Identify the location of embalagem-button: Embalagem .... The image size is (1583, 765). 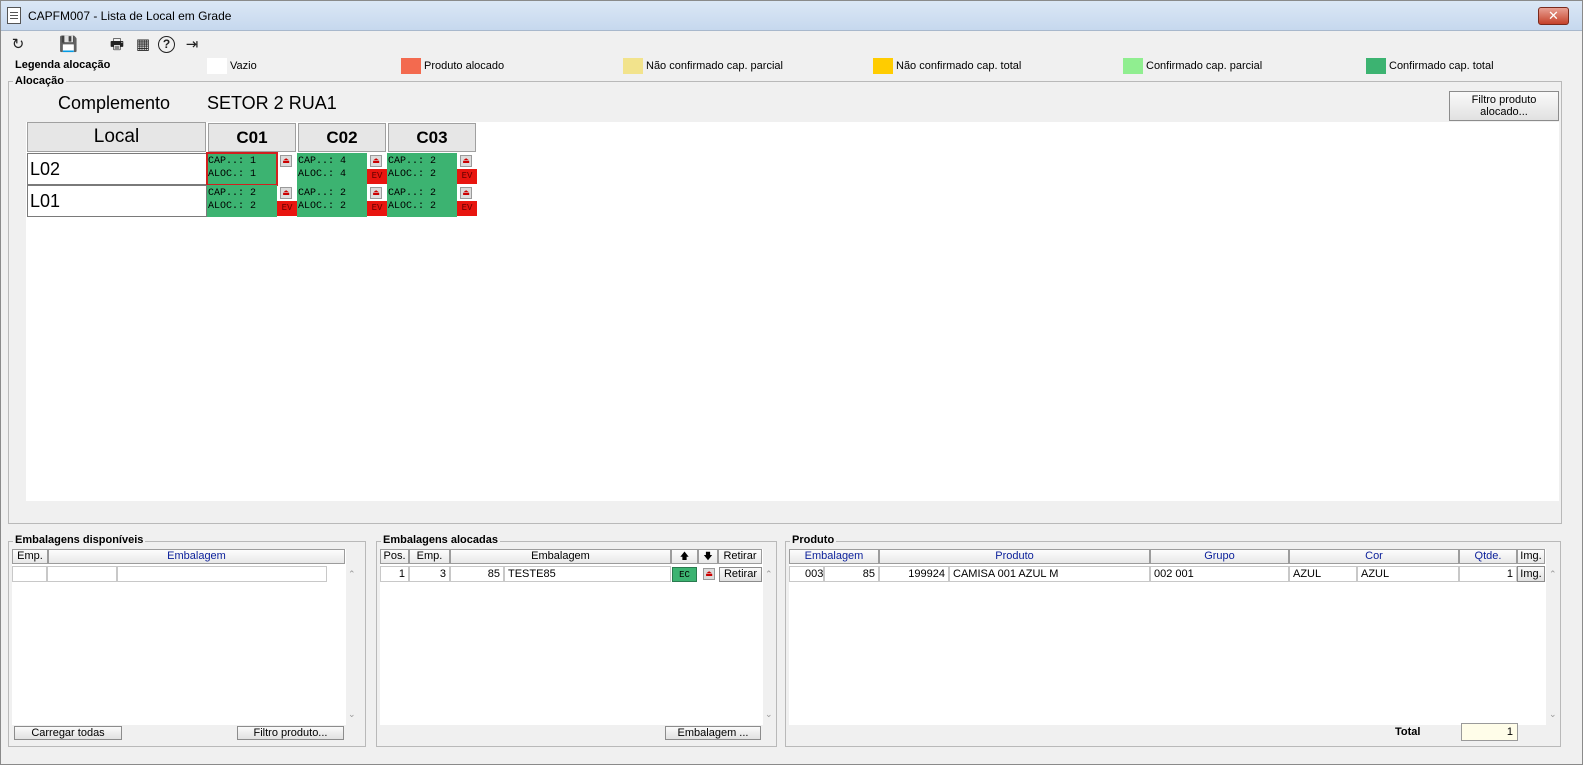
(713, 733).